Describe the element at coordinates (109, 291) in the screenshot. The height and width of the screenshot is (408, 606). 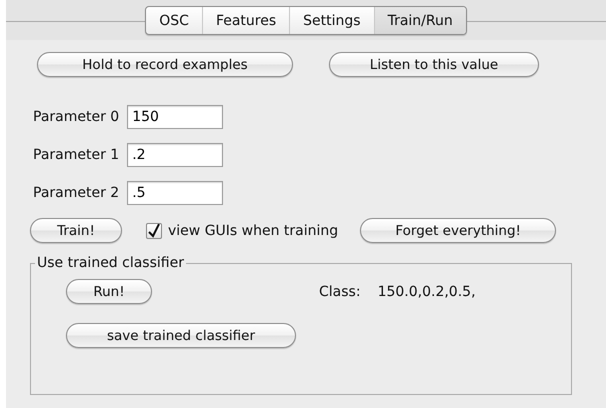
I see `run-button: Run!` at that location.